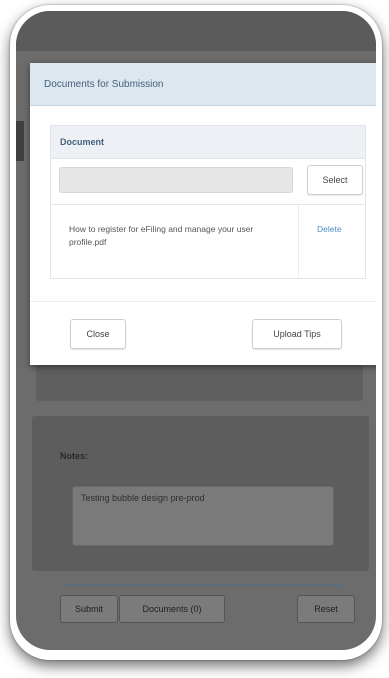  I want to click on document-column-header: Document, so click(208, 142).